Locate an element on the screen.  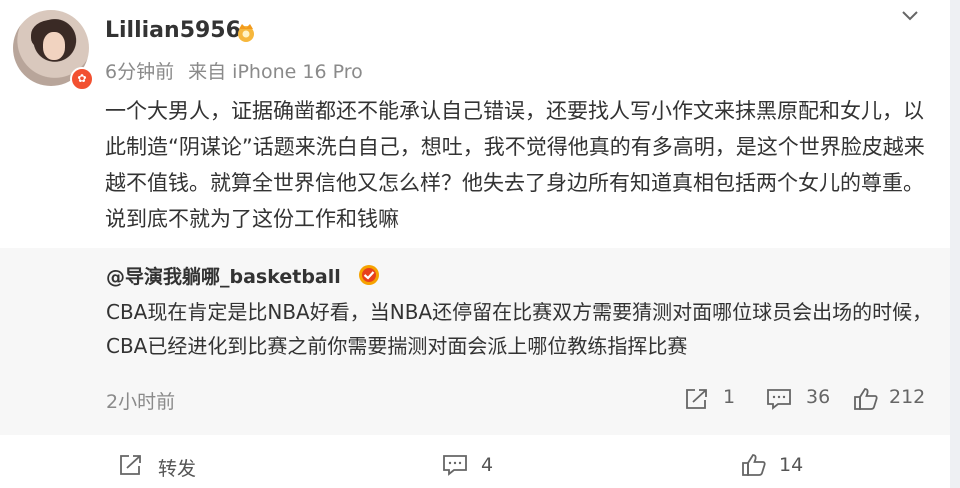
like-count: 14 is located at coordinates (791, 465).